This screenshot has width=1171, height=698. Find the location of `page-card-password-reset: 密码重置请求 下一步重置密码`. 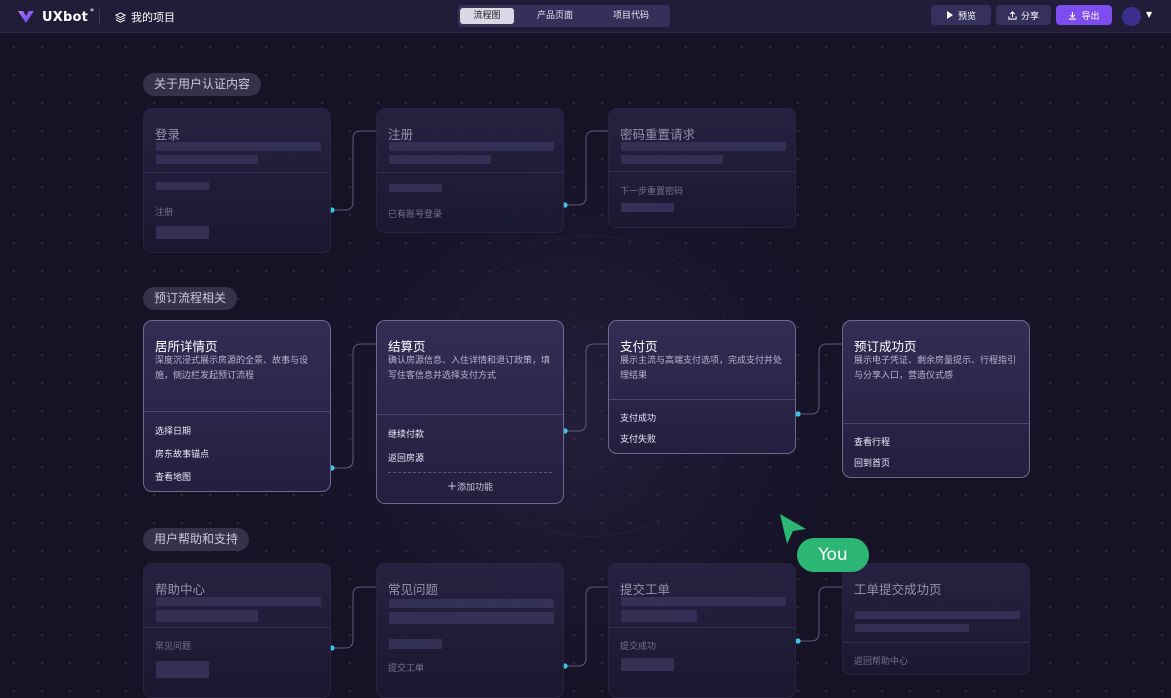

page-card-password-reset: 密码重置请求 下一步重置密码 is located at coordinates (702, 168).